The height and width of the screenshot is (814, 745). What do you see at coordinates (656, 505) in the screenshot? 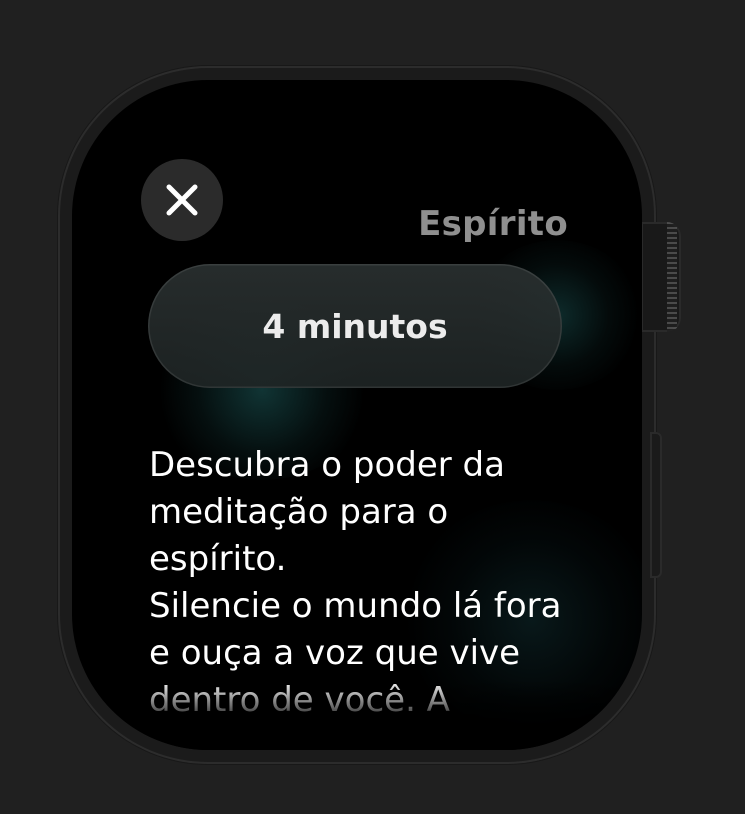
I see `side-button` at bounding box center [656, 505].